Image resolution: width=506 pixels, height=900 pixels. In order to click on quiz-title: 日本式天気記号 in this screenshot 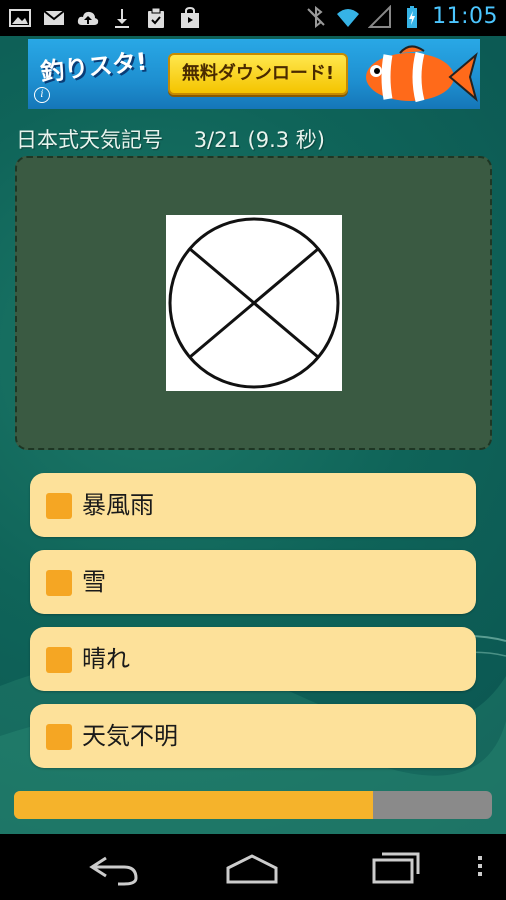, I will do `click(89, 140)`.